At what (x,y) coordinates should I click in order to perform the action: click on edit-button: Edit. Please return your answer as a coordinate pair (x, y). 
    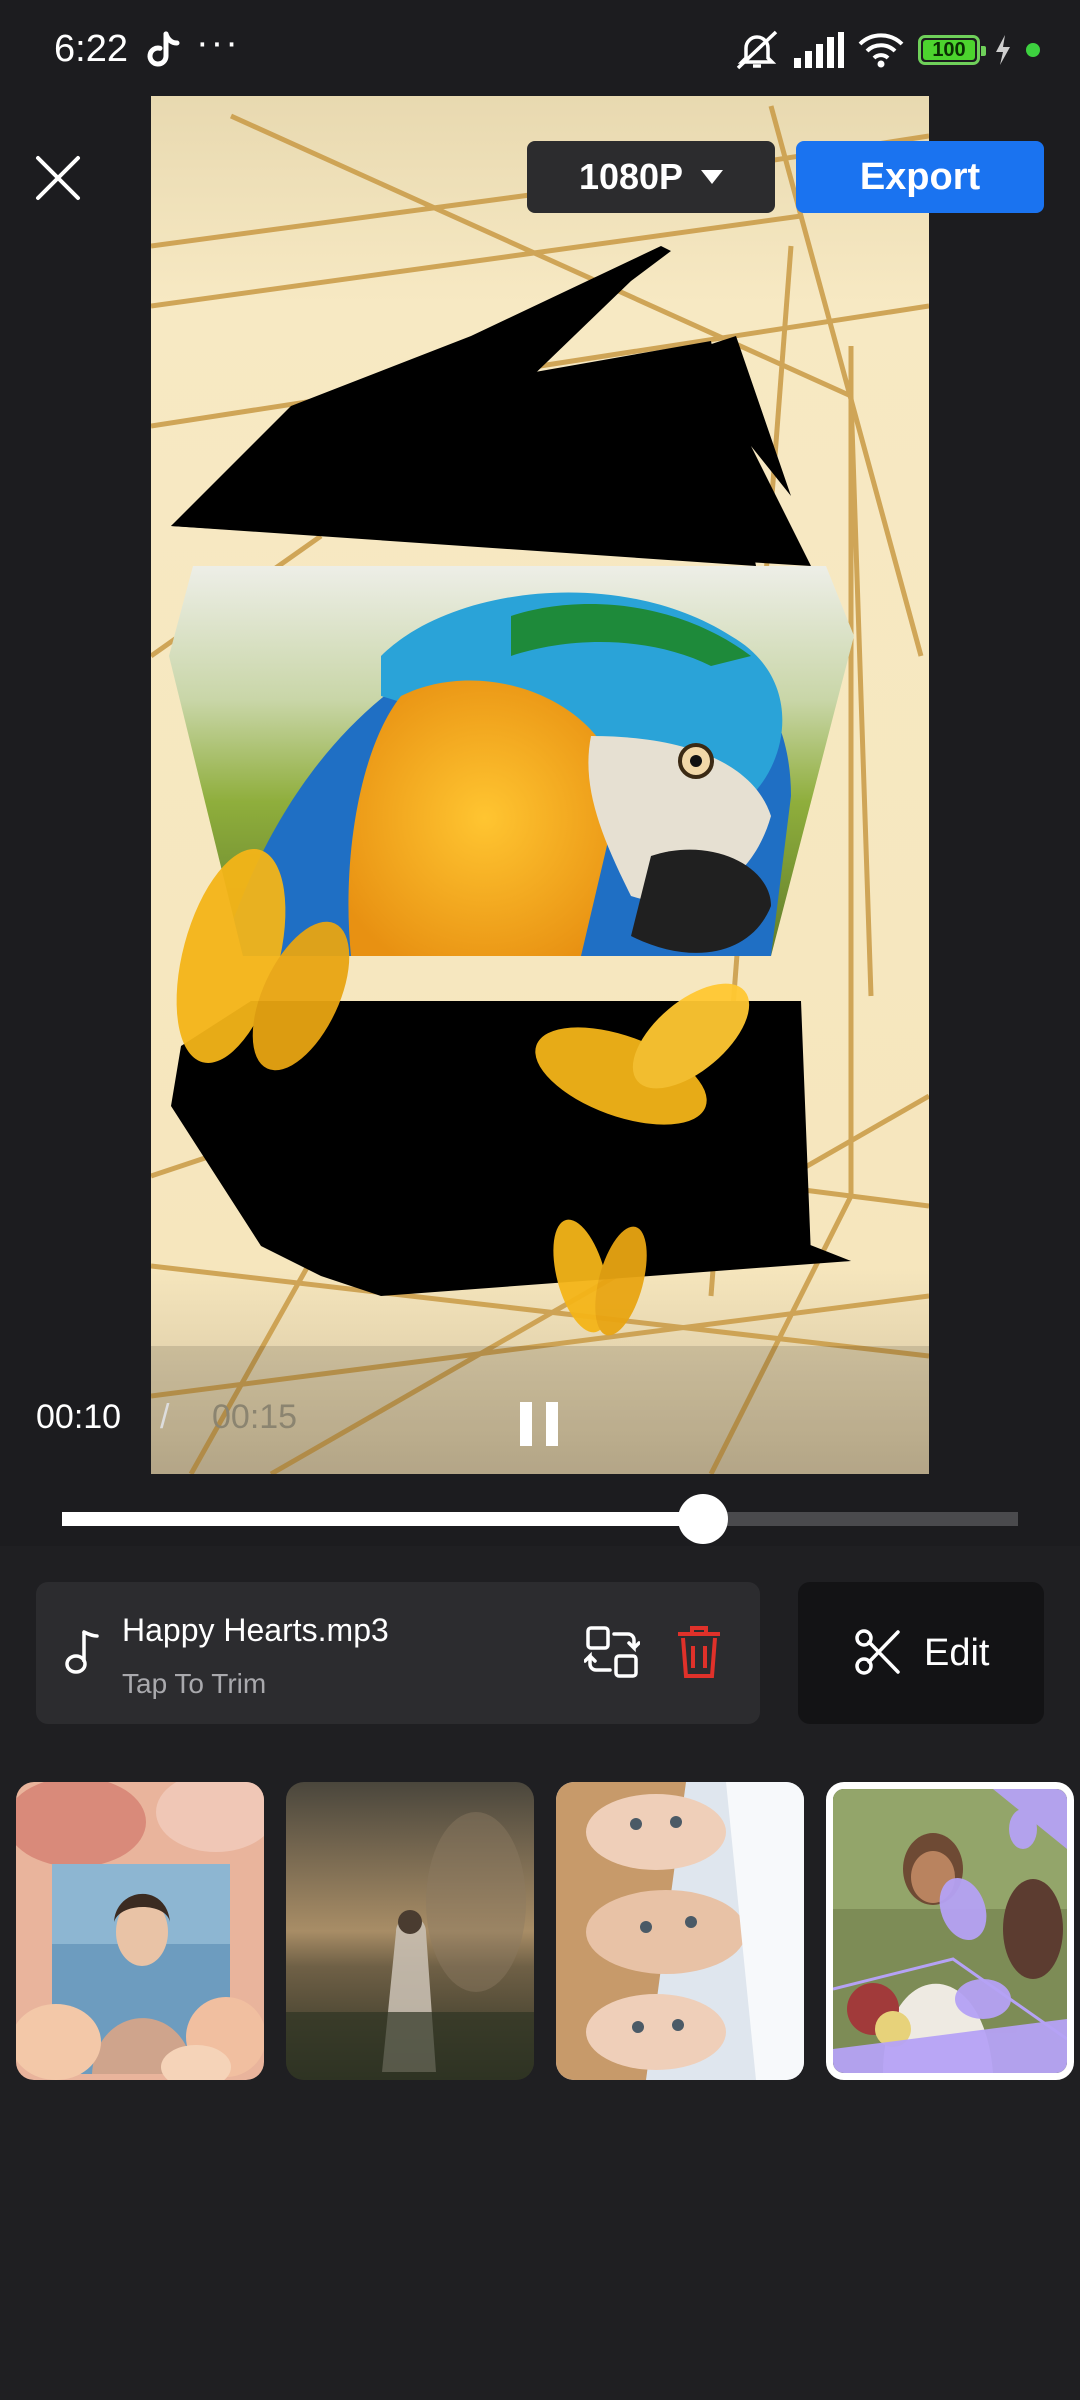
    Looking at the image, I should click on (921, 1653).